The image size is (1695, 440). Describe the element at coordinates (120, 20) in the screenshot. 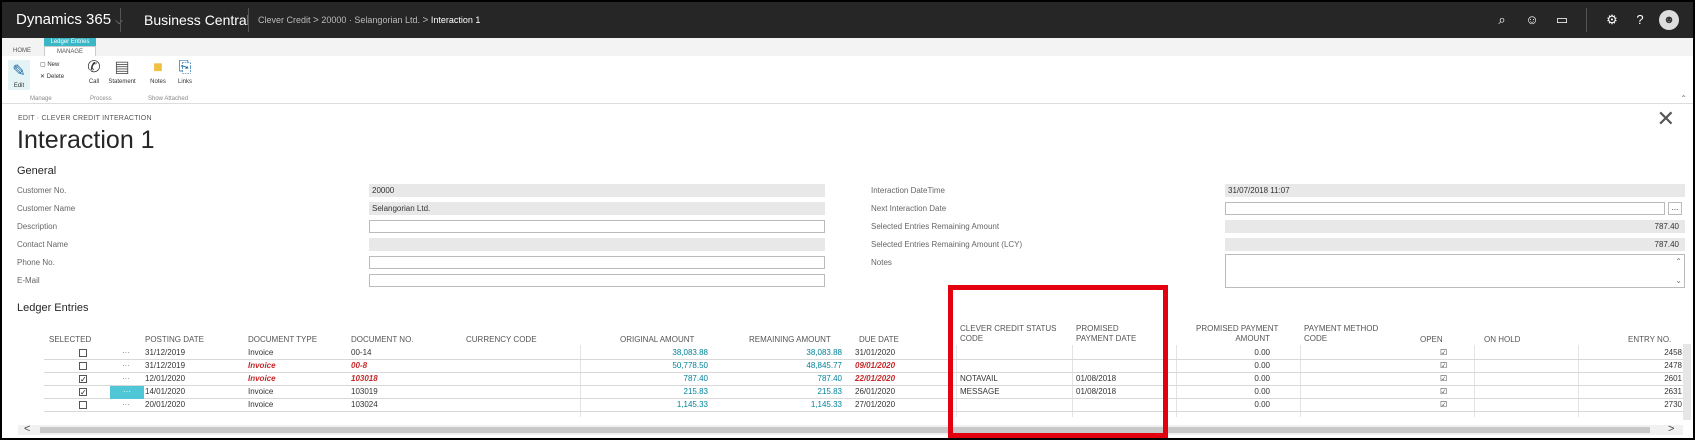

I see `topbar-divider` at that location.